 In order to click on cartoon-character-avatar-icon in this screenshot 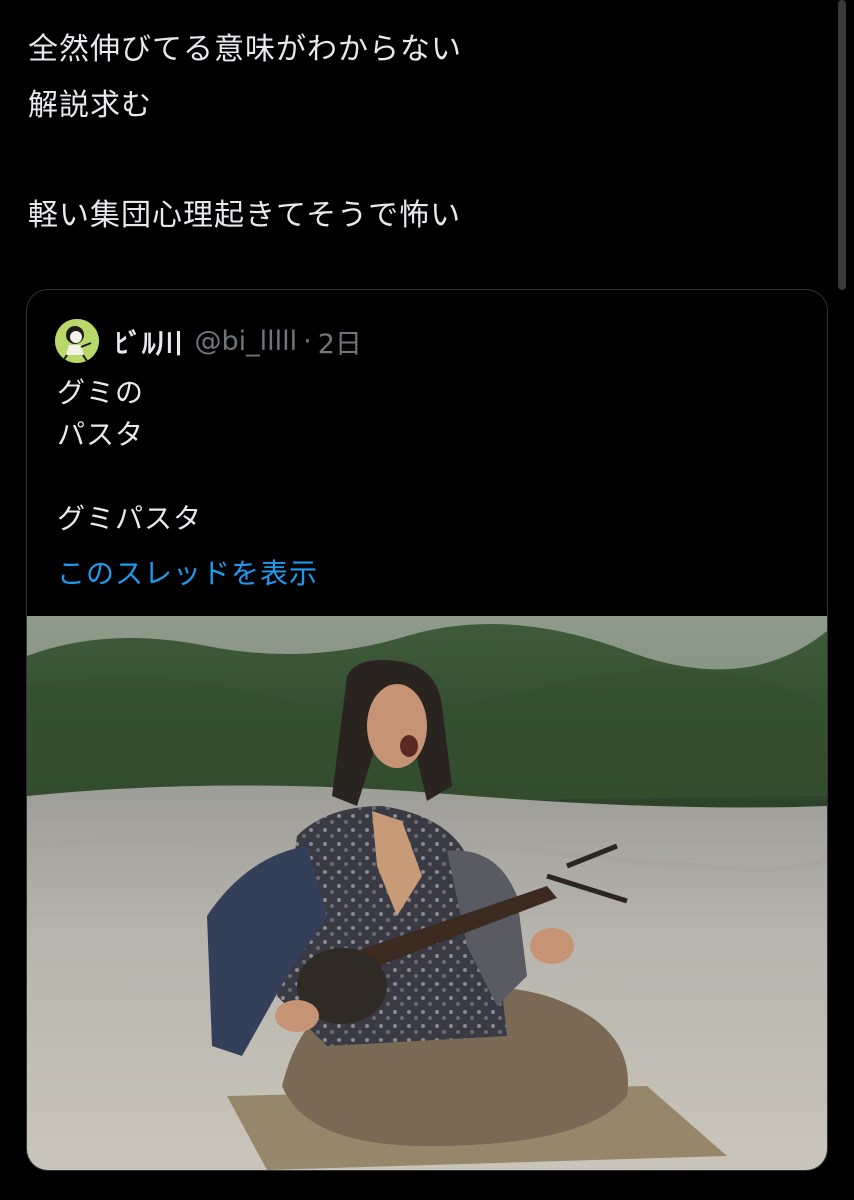, I will do `click(77, 341)`.